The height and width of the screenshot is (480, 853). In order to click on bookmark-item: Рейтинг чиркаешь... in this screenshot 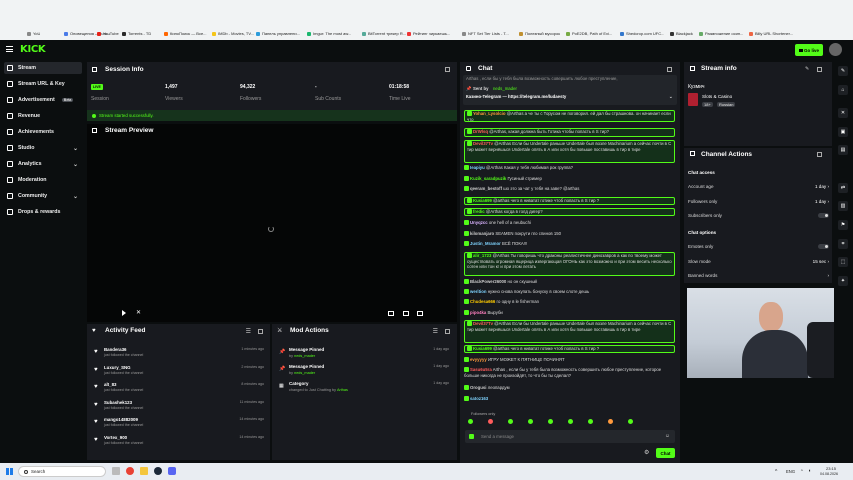, I will do `click(428, 33)`.